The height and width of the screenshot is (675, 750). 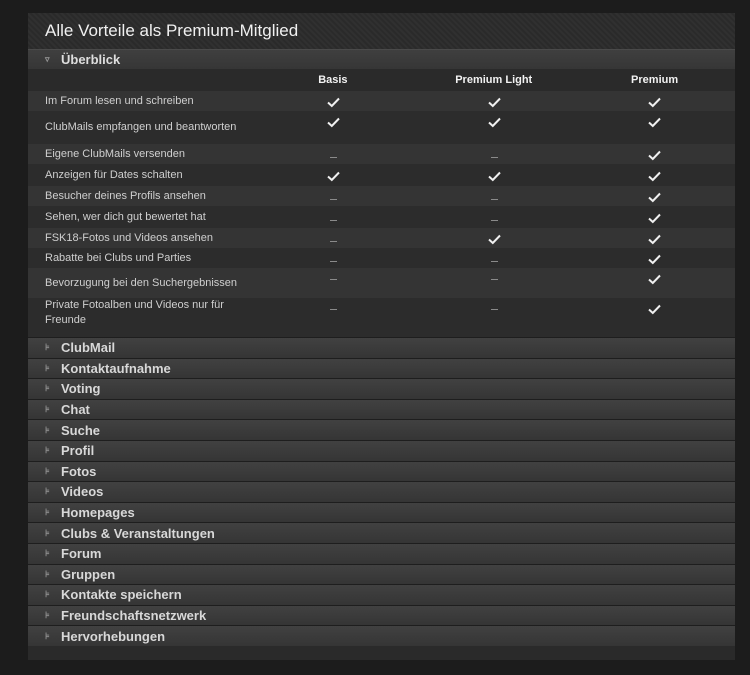 I want to click on table-row: Anzeigen für Dates schalten, so click(x=381, y=175).